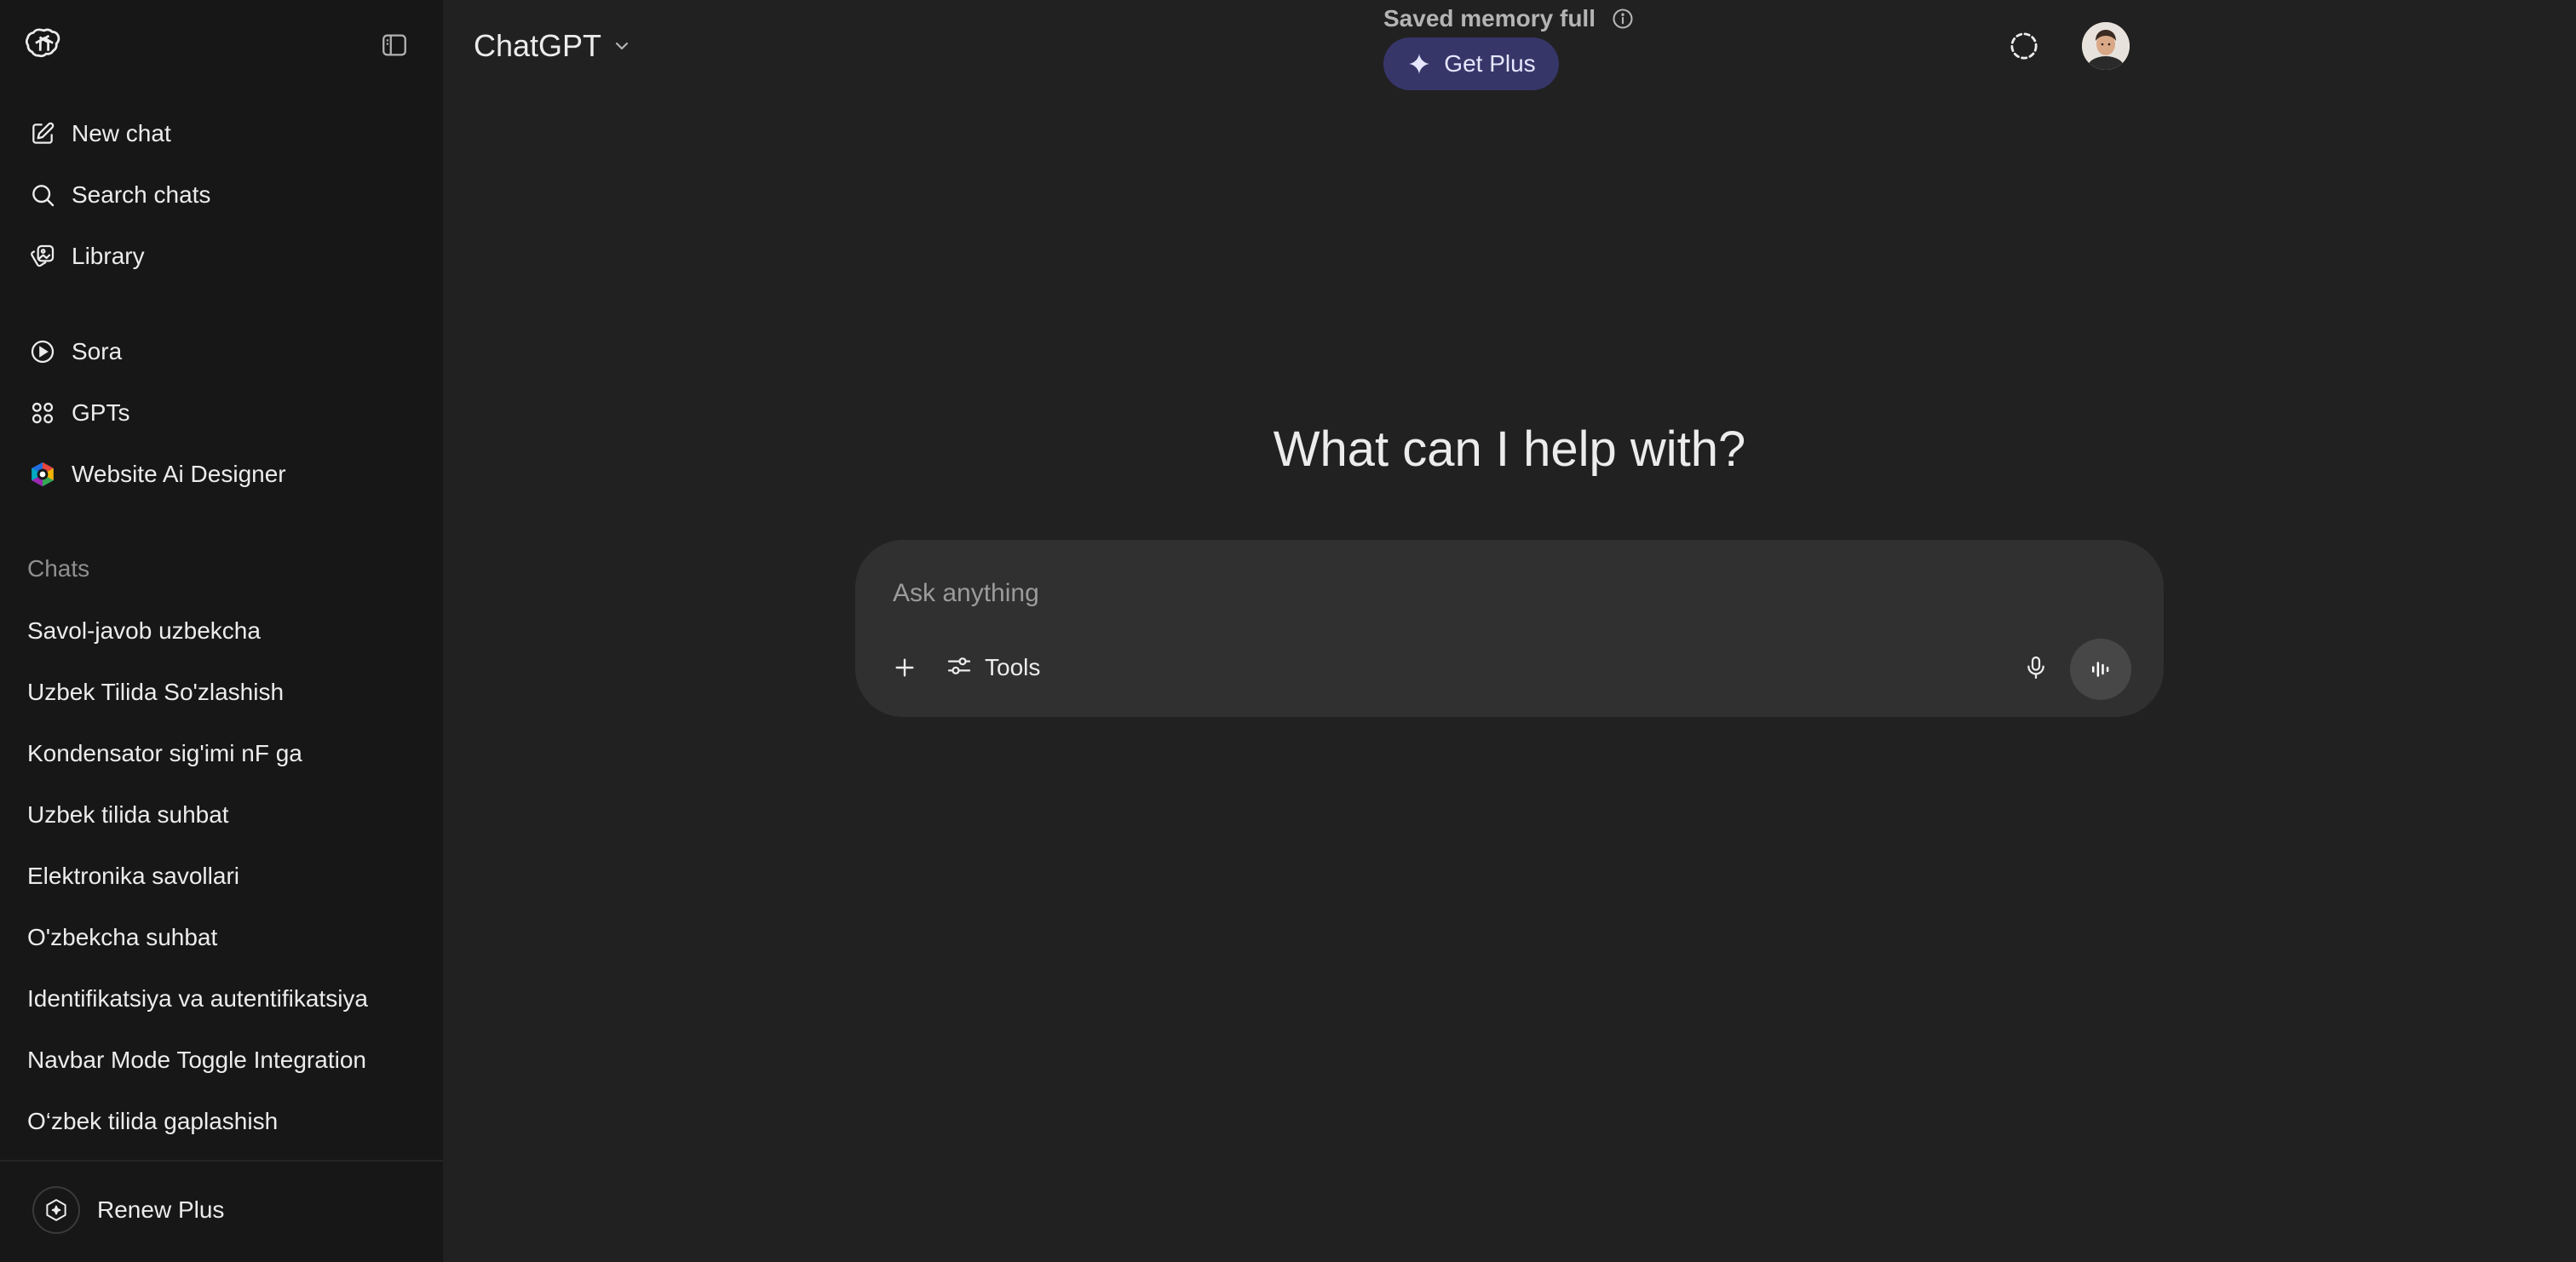  I want to click on sora-button: Sora, so click(222, 351).